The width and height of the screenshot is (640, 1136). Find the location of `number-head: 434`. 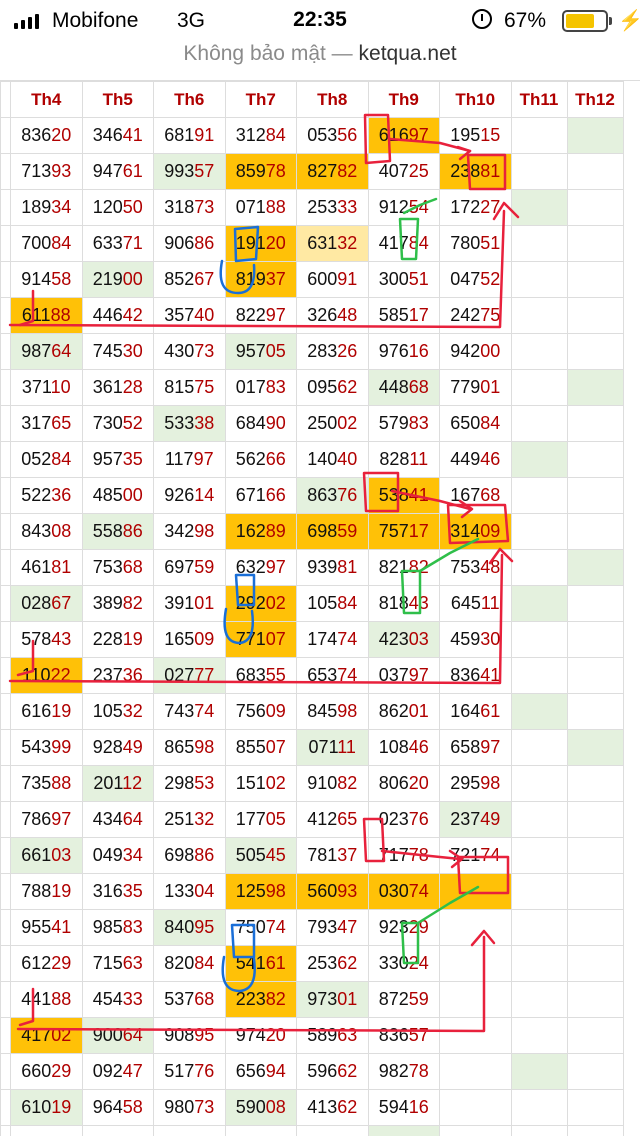

number-head: 434 is located at coordinates (107, 819).